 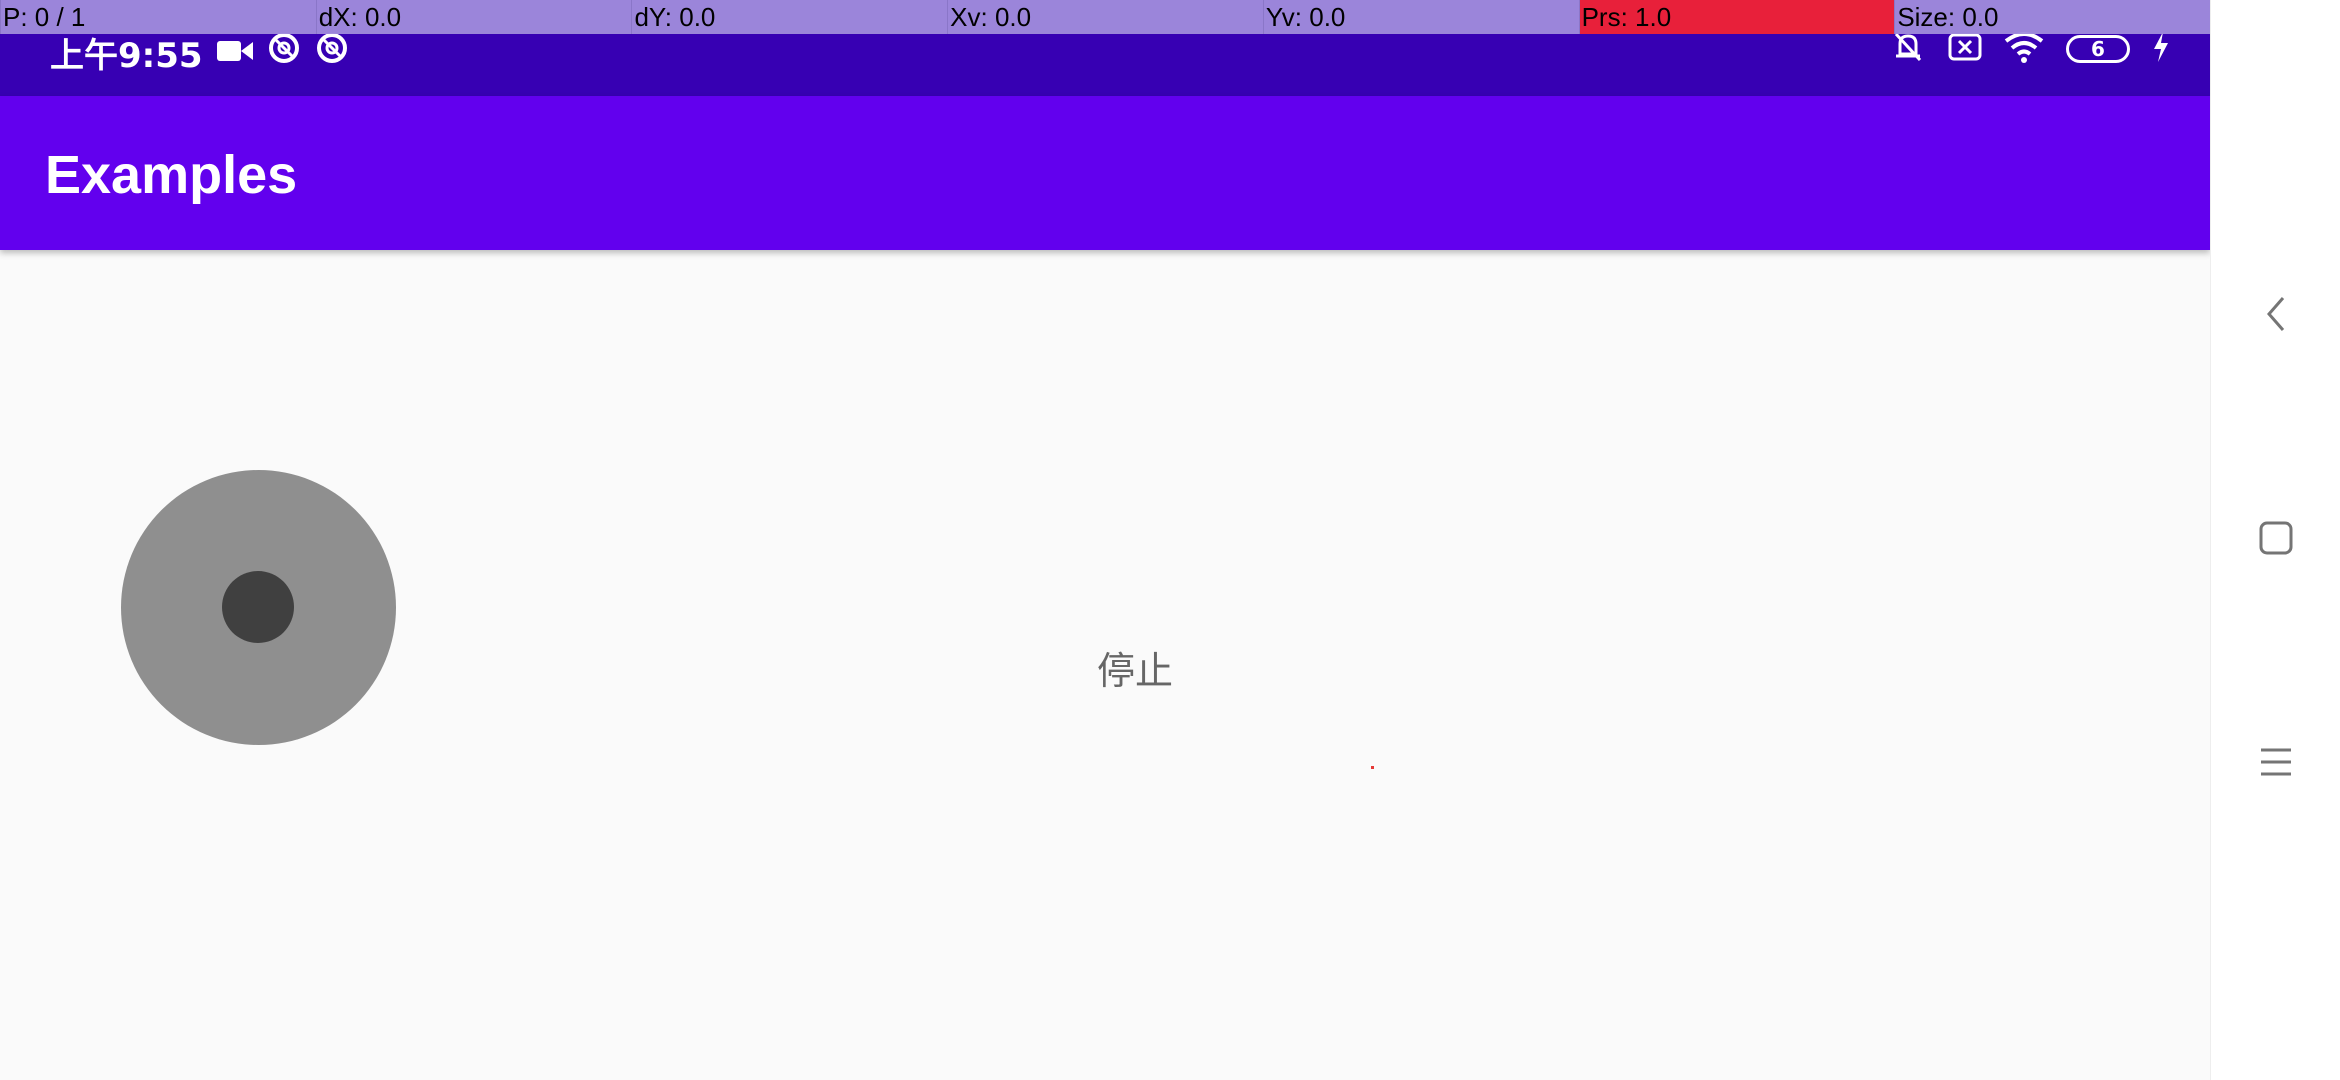 I want to click on battery-icon: 6, so click(x=2098, y=49).